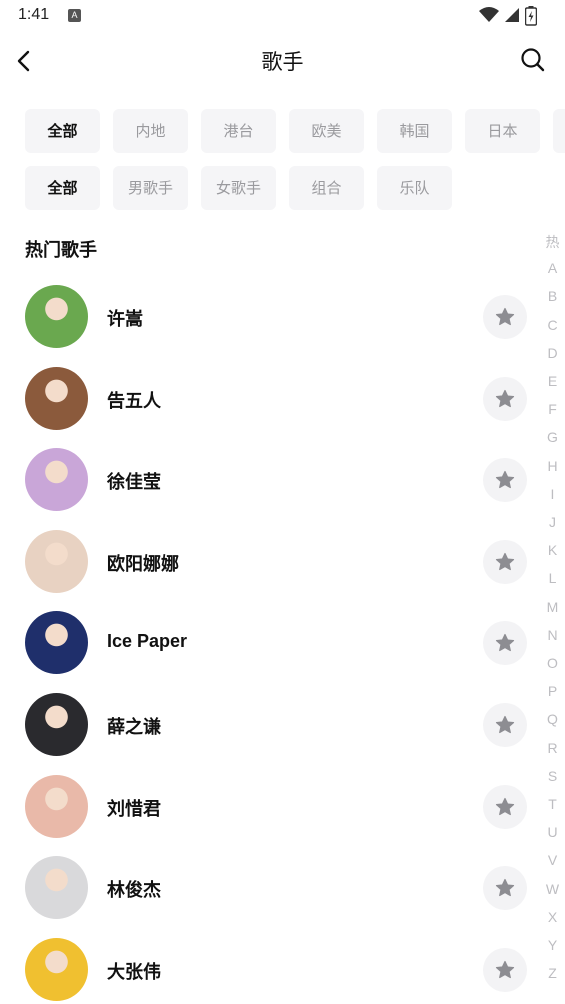 The height and width of the screenshot is (1004, 565). Describe the element at coordinates (552, 466) in the screenshot. I see `index-letter: H` at that location.